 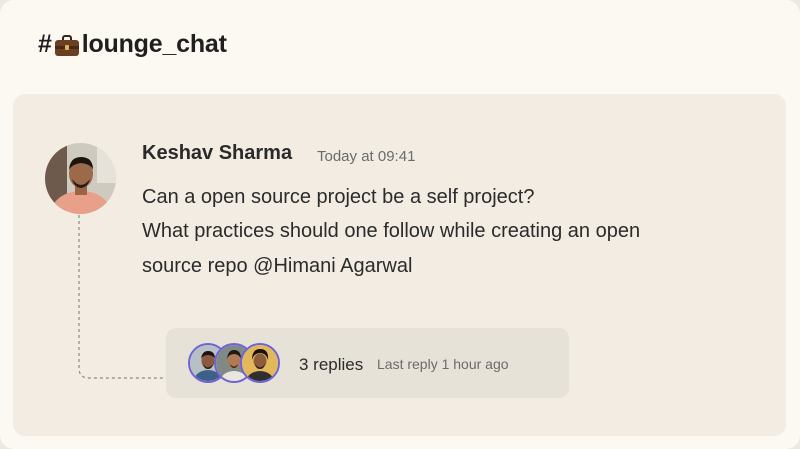 I want to click on message-text-line: source repo @Himani Agarwal, so click(x=277, y=266).